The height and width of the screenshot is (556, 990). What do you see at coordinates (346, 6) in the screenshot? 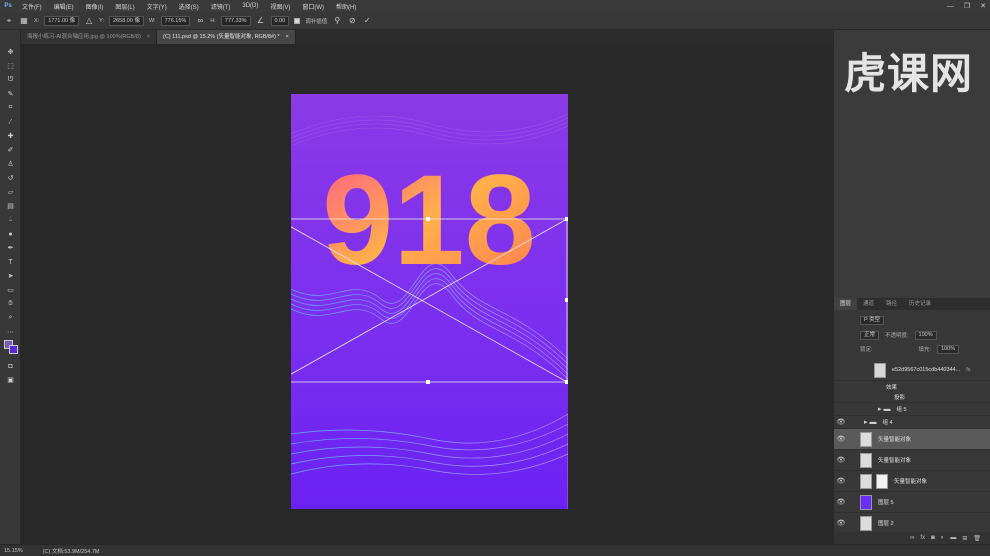
I see `menu-help: 帮助(H)` at bounding box center [346, 6].